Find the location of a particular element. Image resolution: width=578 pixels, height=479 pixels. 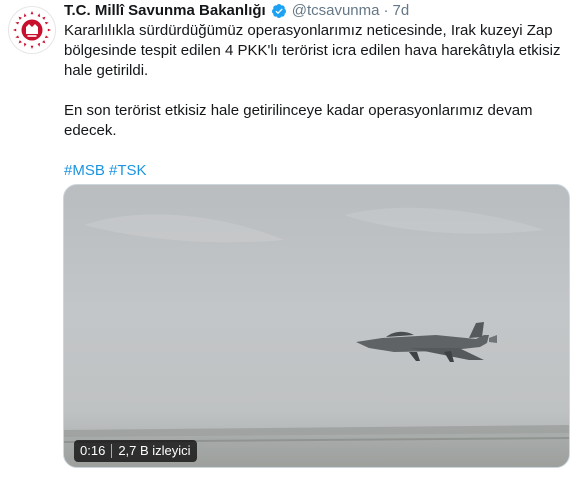

video-stats-overlay: 0:16 2,7 B izleyici is located at coordinates (135, 451).